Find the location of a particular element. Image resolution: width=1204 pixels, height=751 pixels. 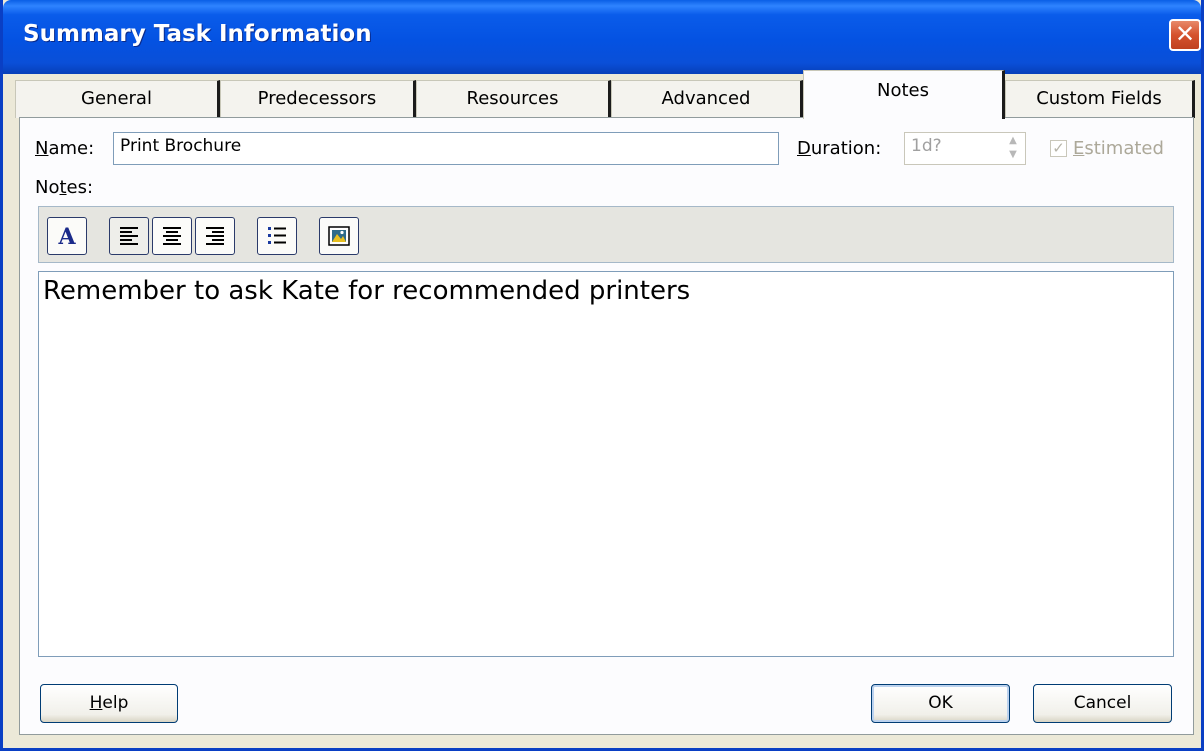

tab-resources: Resources is located at coordinates (513, 99).